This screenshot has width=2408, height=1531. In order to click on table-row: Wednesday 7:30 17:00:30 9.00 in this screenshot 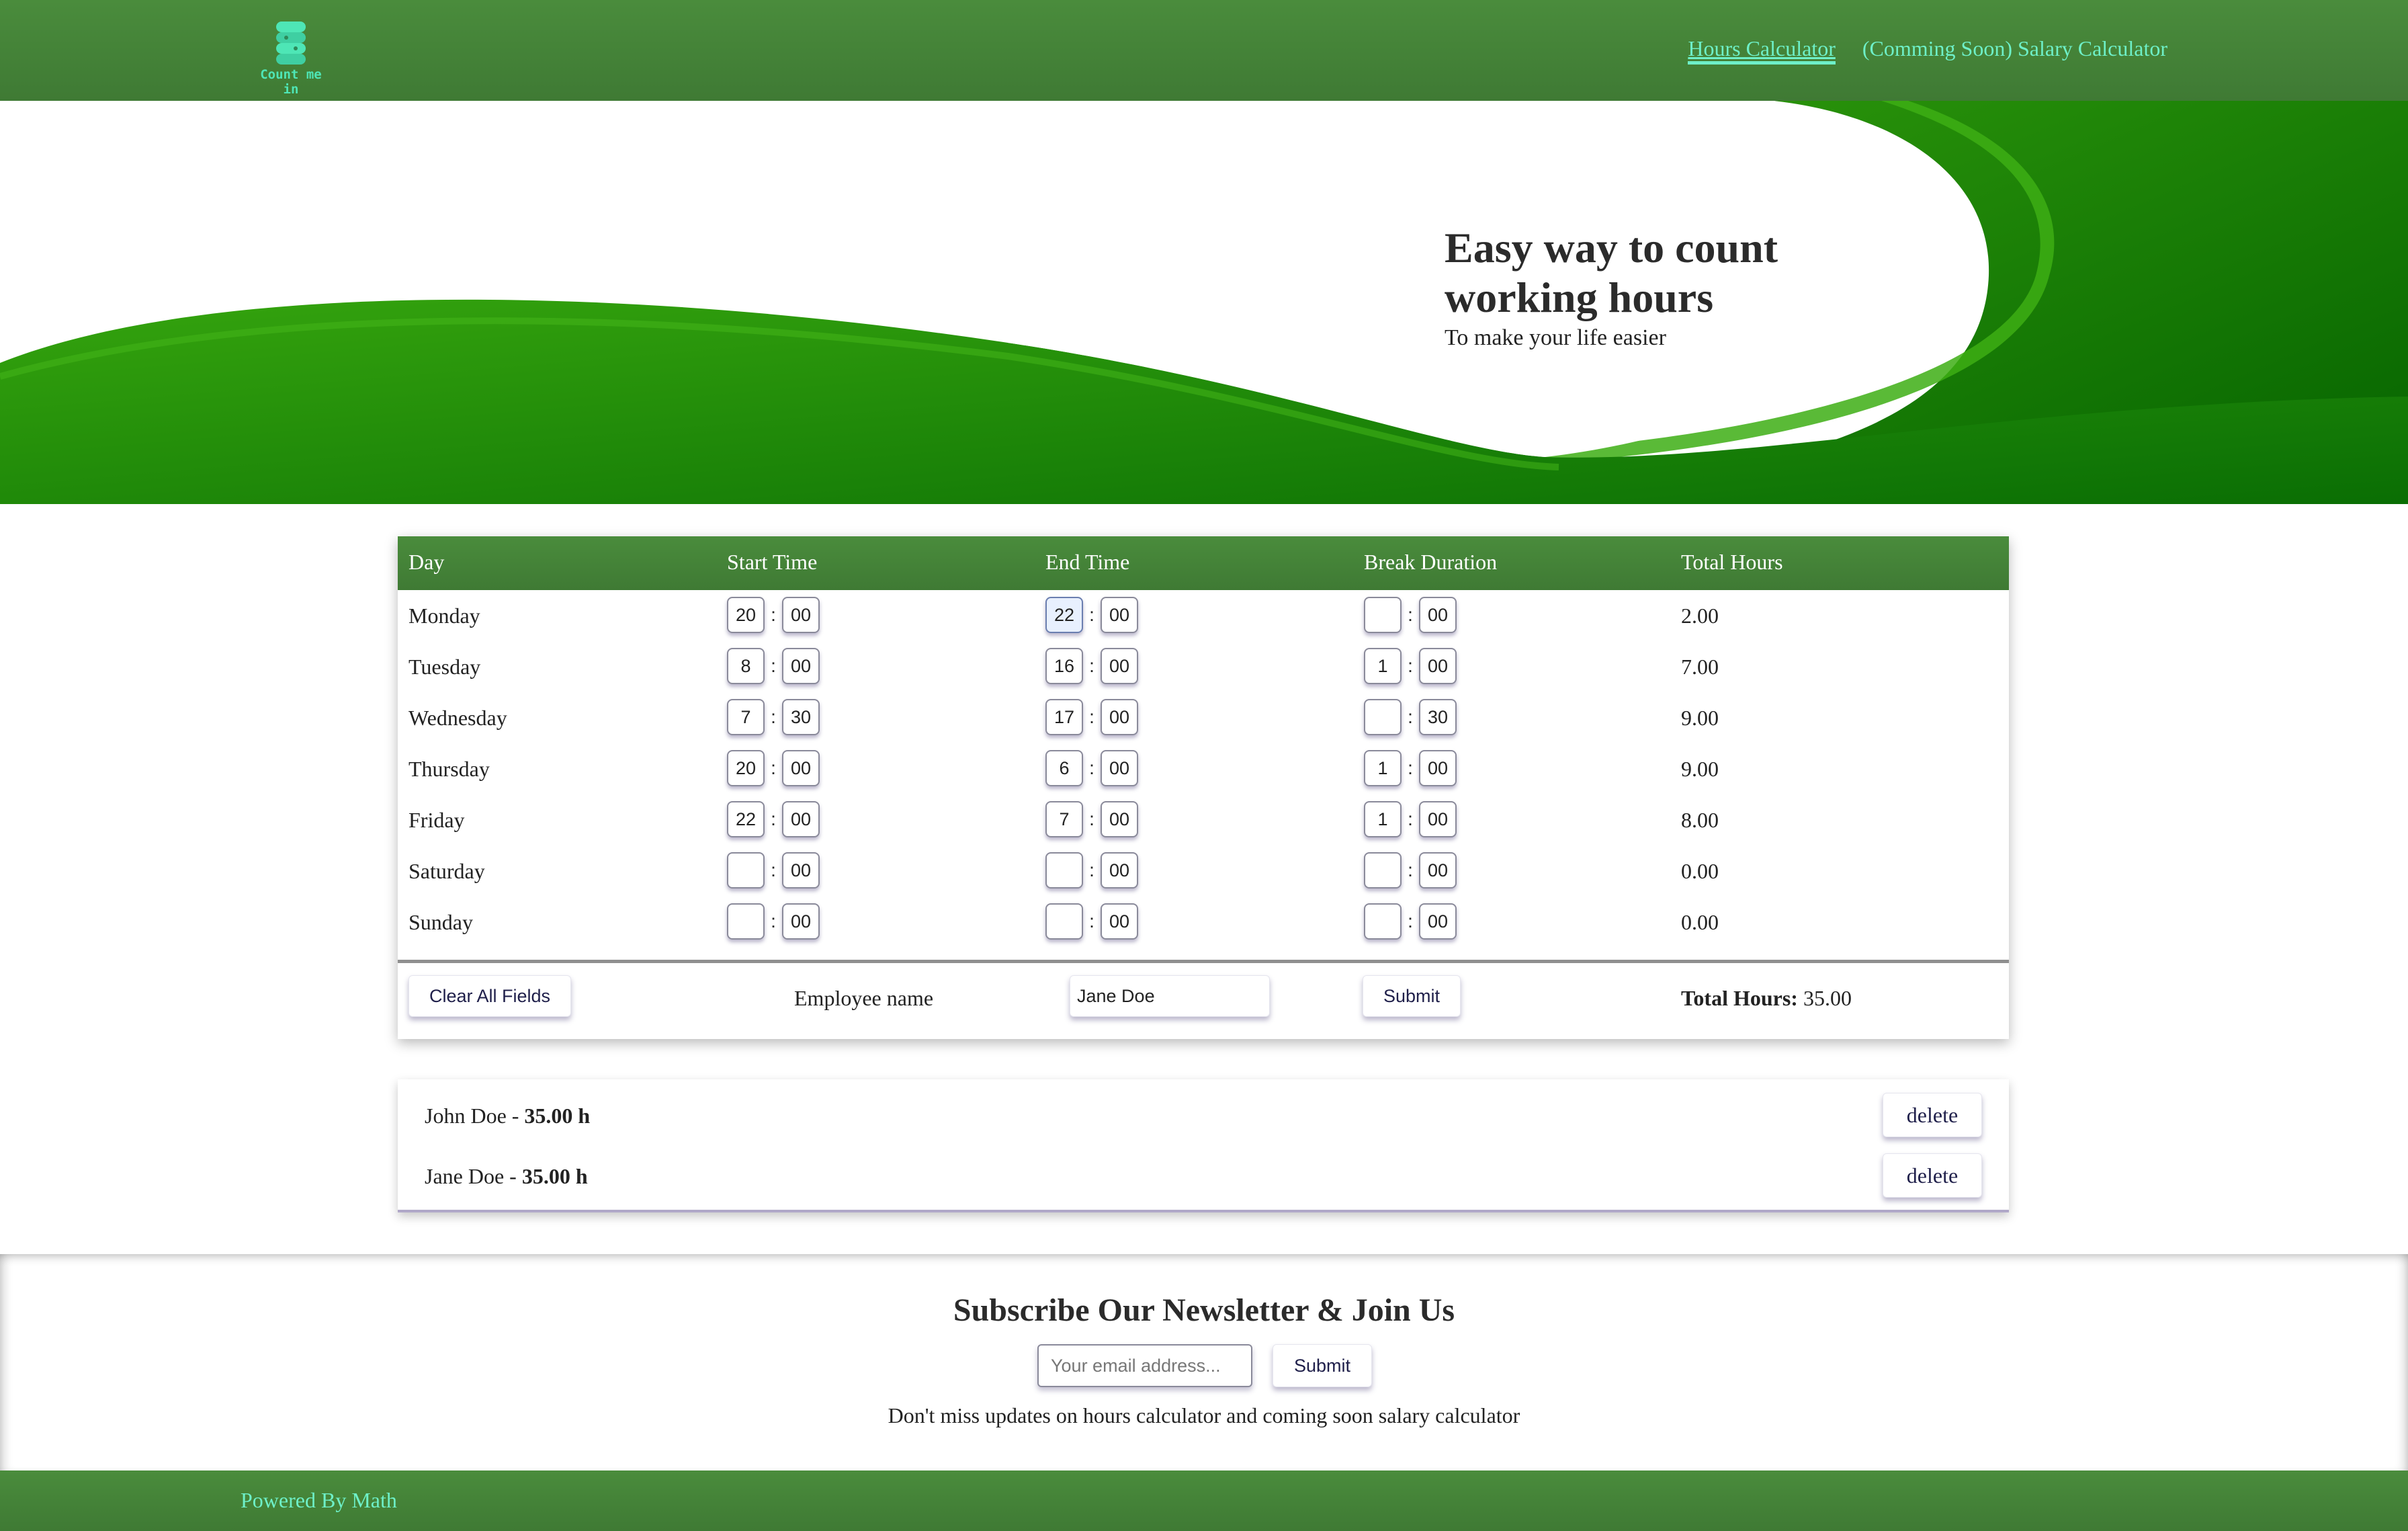, I will do `click(1203, 717)`.